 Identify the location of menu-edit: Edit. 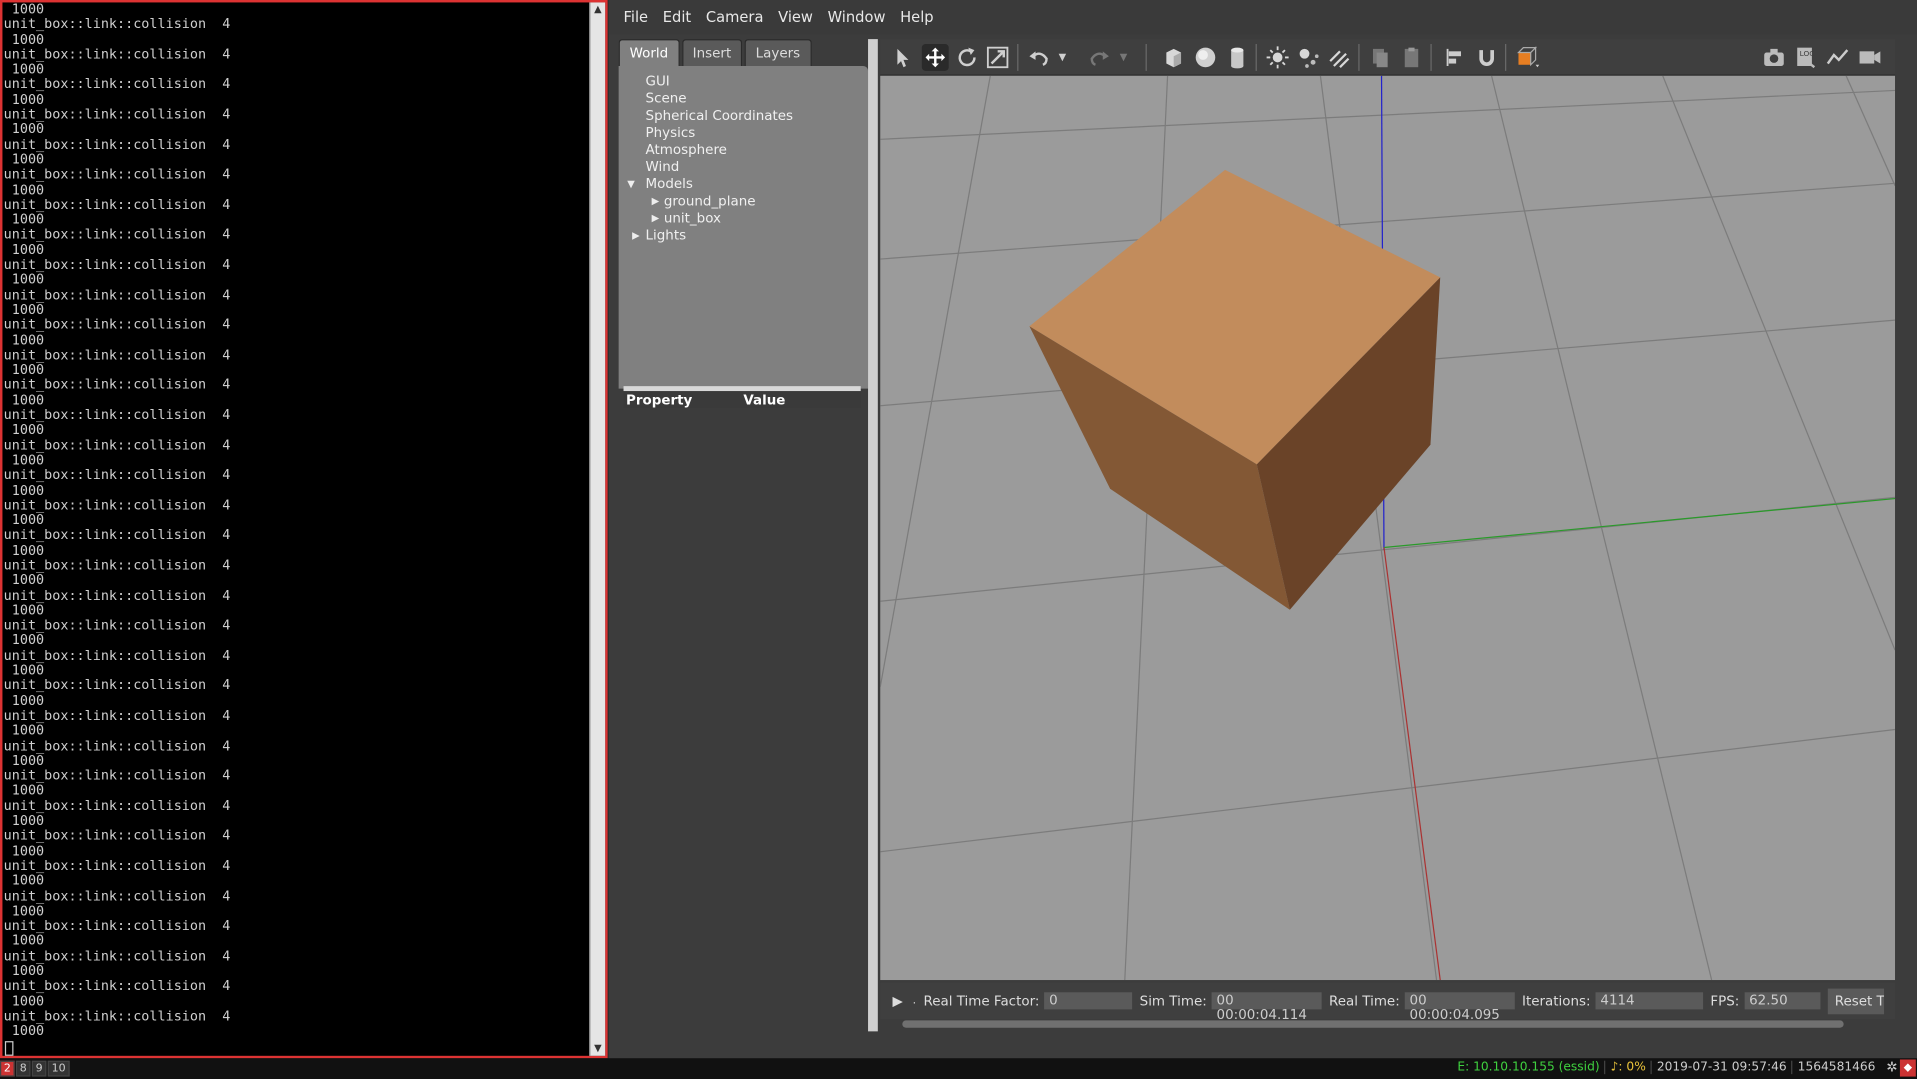
(676, 17).